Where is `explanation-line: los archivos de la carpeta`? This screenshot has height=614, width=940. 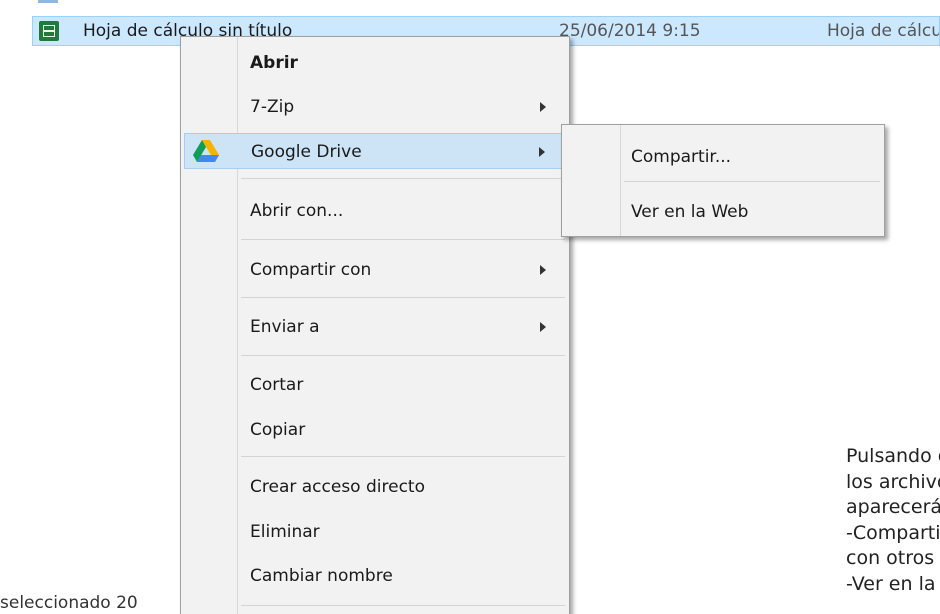 explanation-line: los archivos de la carpeta is located at coordinates (893, 481).